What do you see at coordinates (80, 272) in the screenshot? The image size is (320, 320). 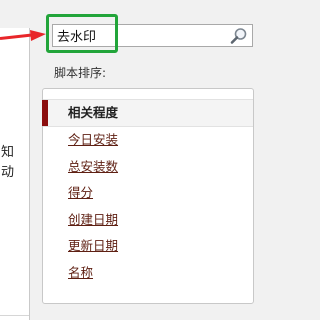 I see `sort-link-name: 名称` at bounding box center [80, 272].